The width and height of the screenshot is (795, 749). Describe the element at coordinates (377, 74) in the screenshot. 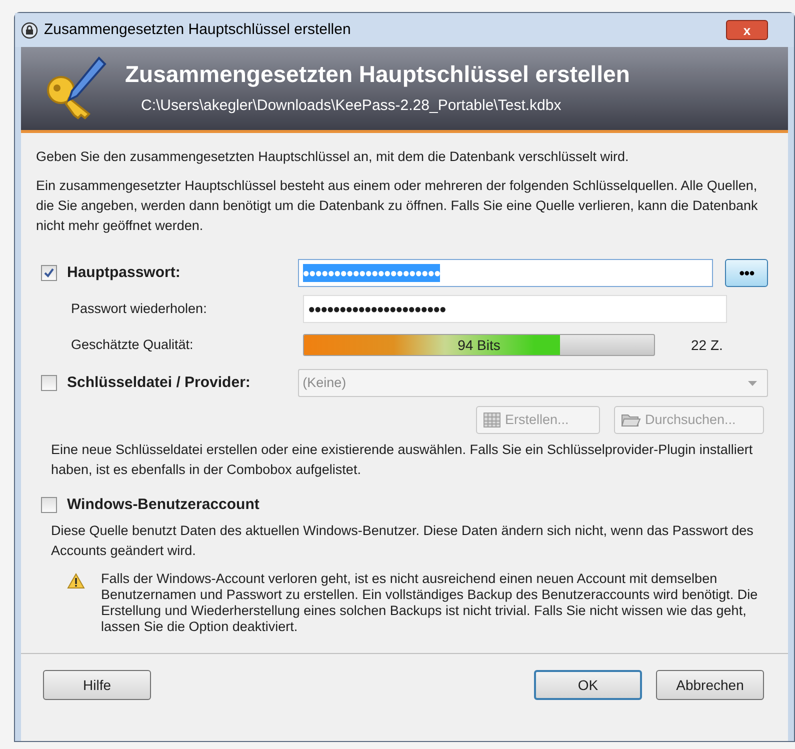

I see `banner-title: Zusammengesetzten Hauptschlüssel erstellen` at that location.